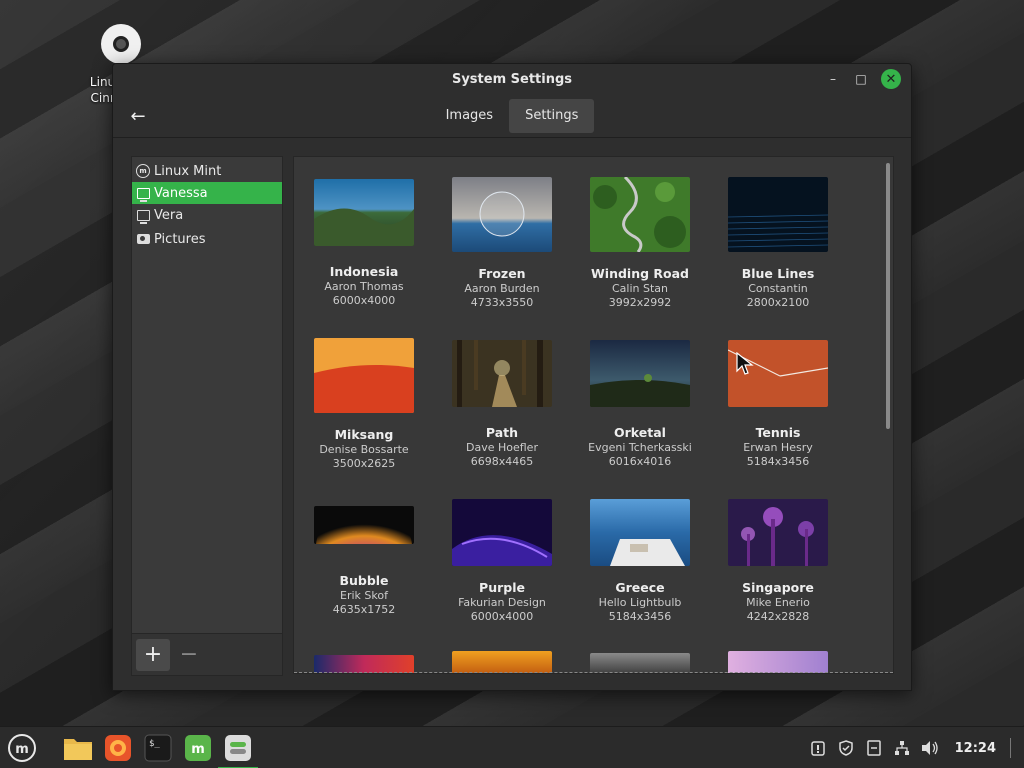  I want to click on sidebar: m Linux Mint Vanessa Vera Pictures + −, so click(207, 416).